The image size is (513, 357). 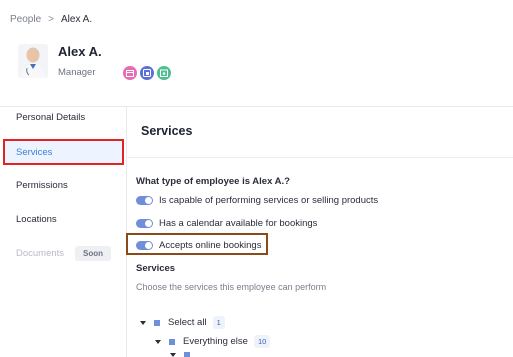 What do you see at coordinates (80, 51) in the screenshot?
I see `profile-name: Alex A.` at bounding box center [80, 51].